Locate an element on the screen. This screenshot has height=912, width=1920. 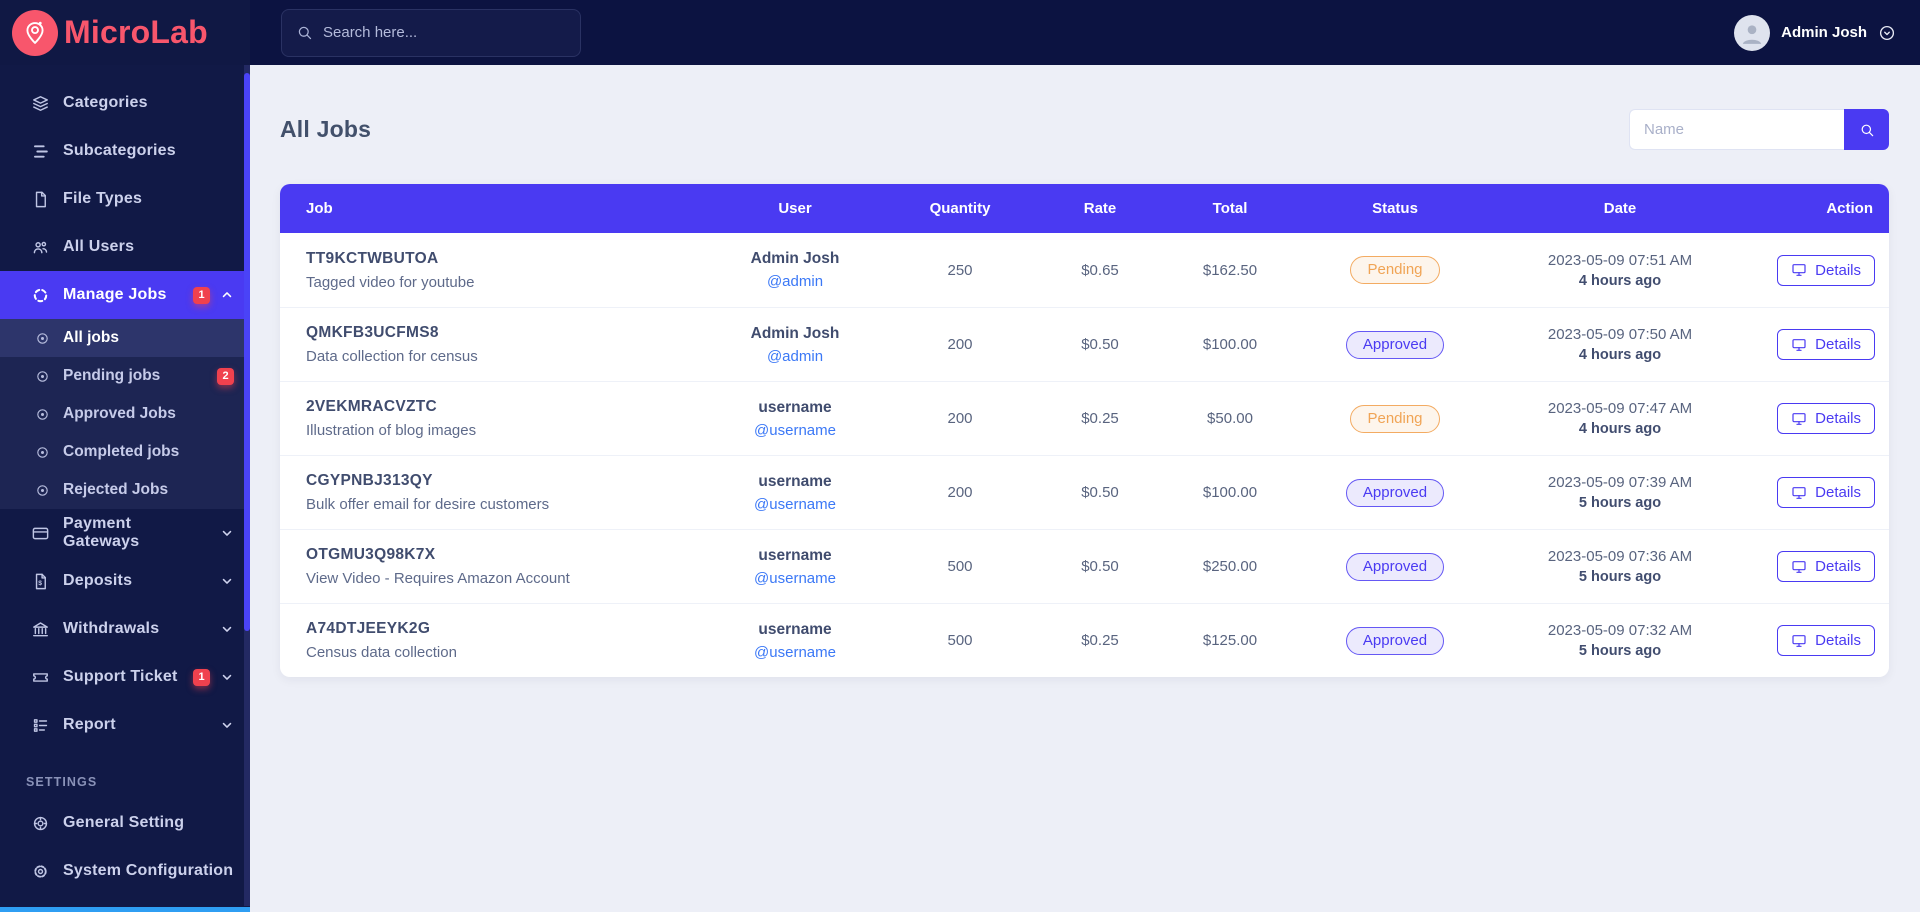
sidebar-item-completed-jobs: Completed jobs is located at coordinates (125, 452).